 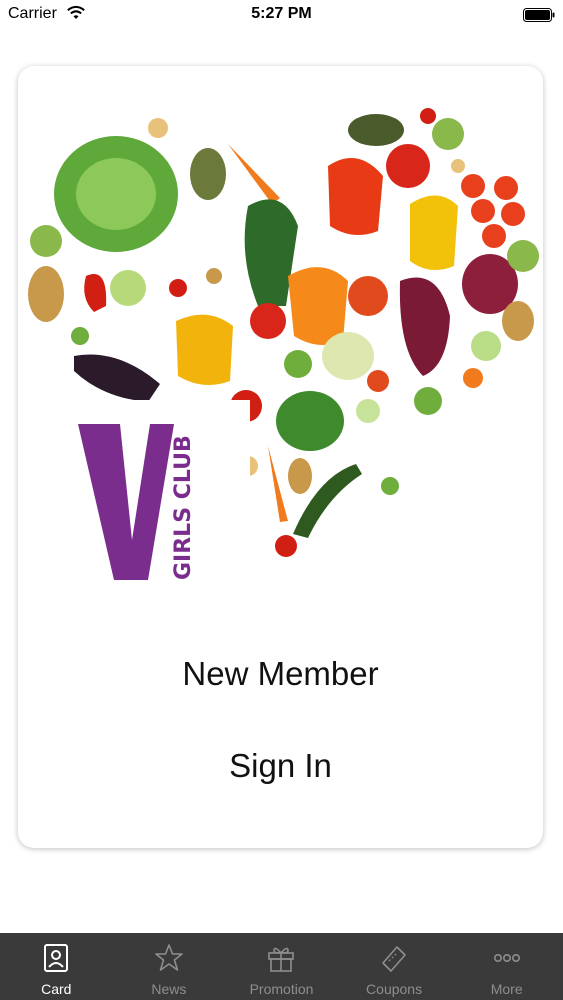 I want to click on star-icon, so click(x=169, y=957).